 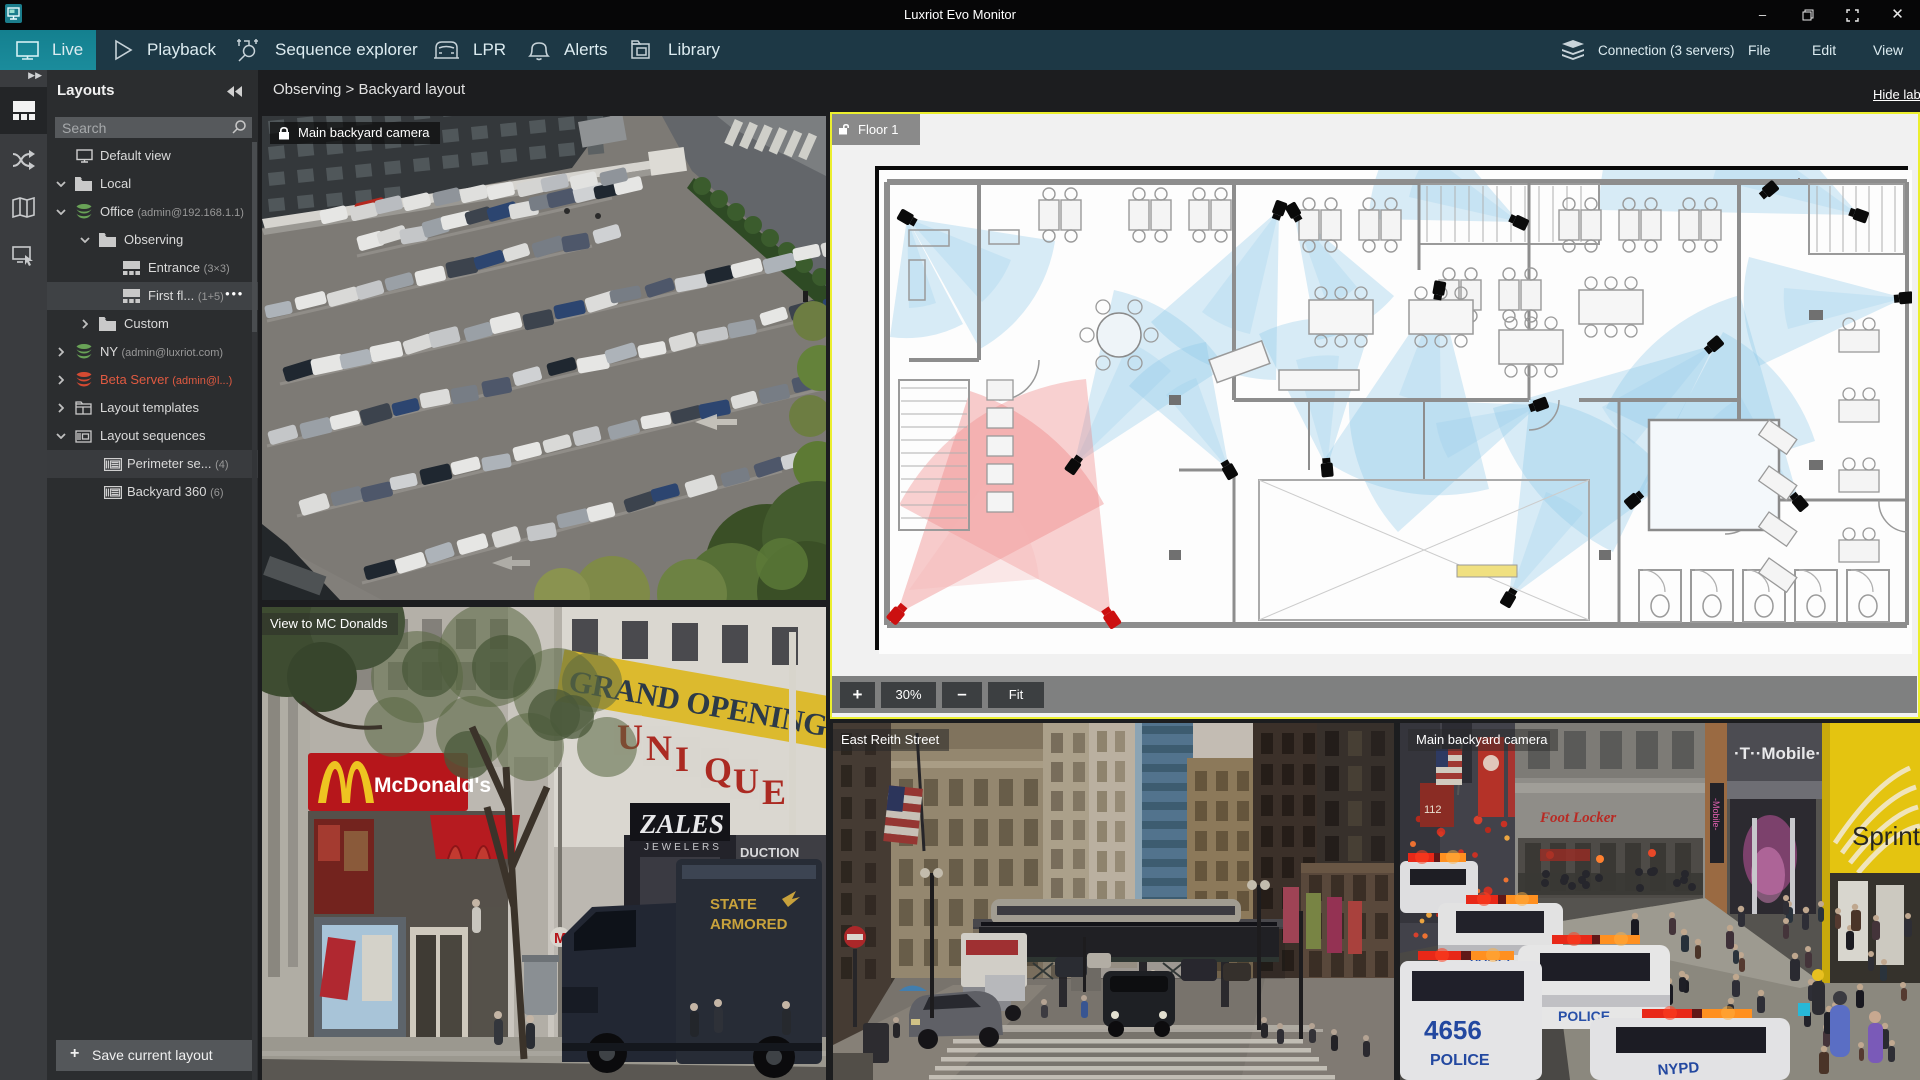 I want to click on svg-text: NYPD, so click(x=1678, y=1069).